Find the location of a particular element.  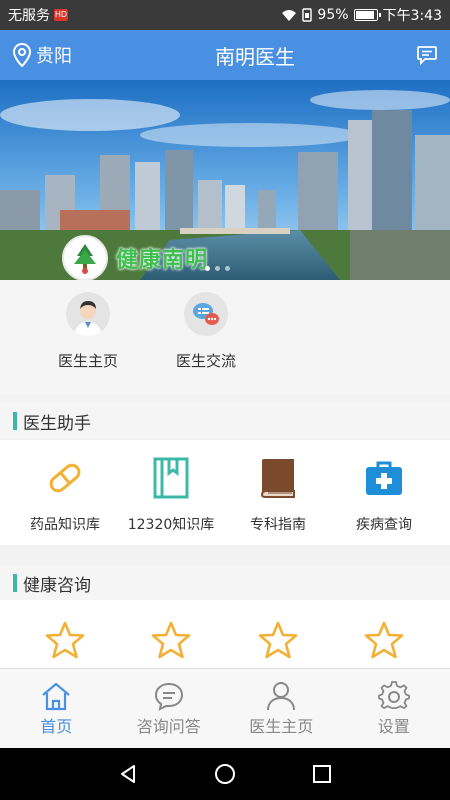

tab-label: 咨询问答 is located at coordinates (168, 726).